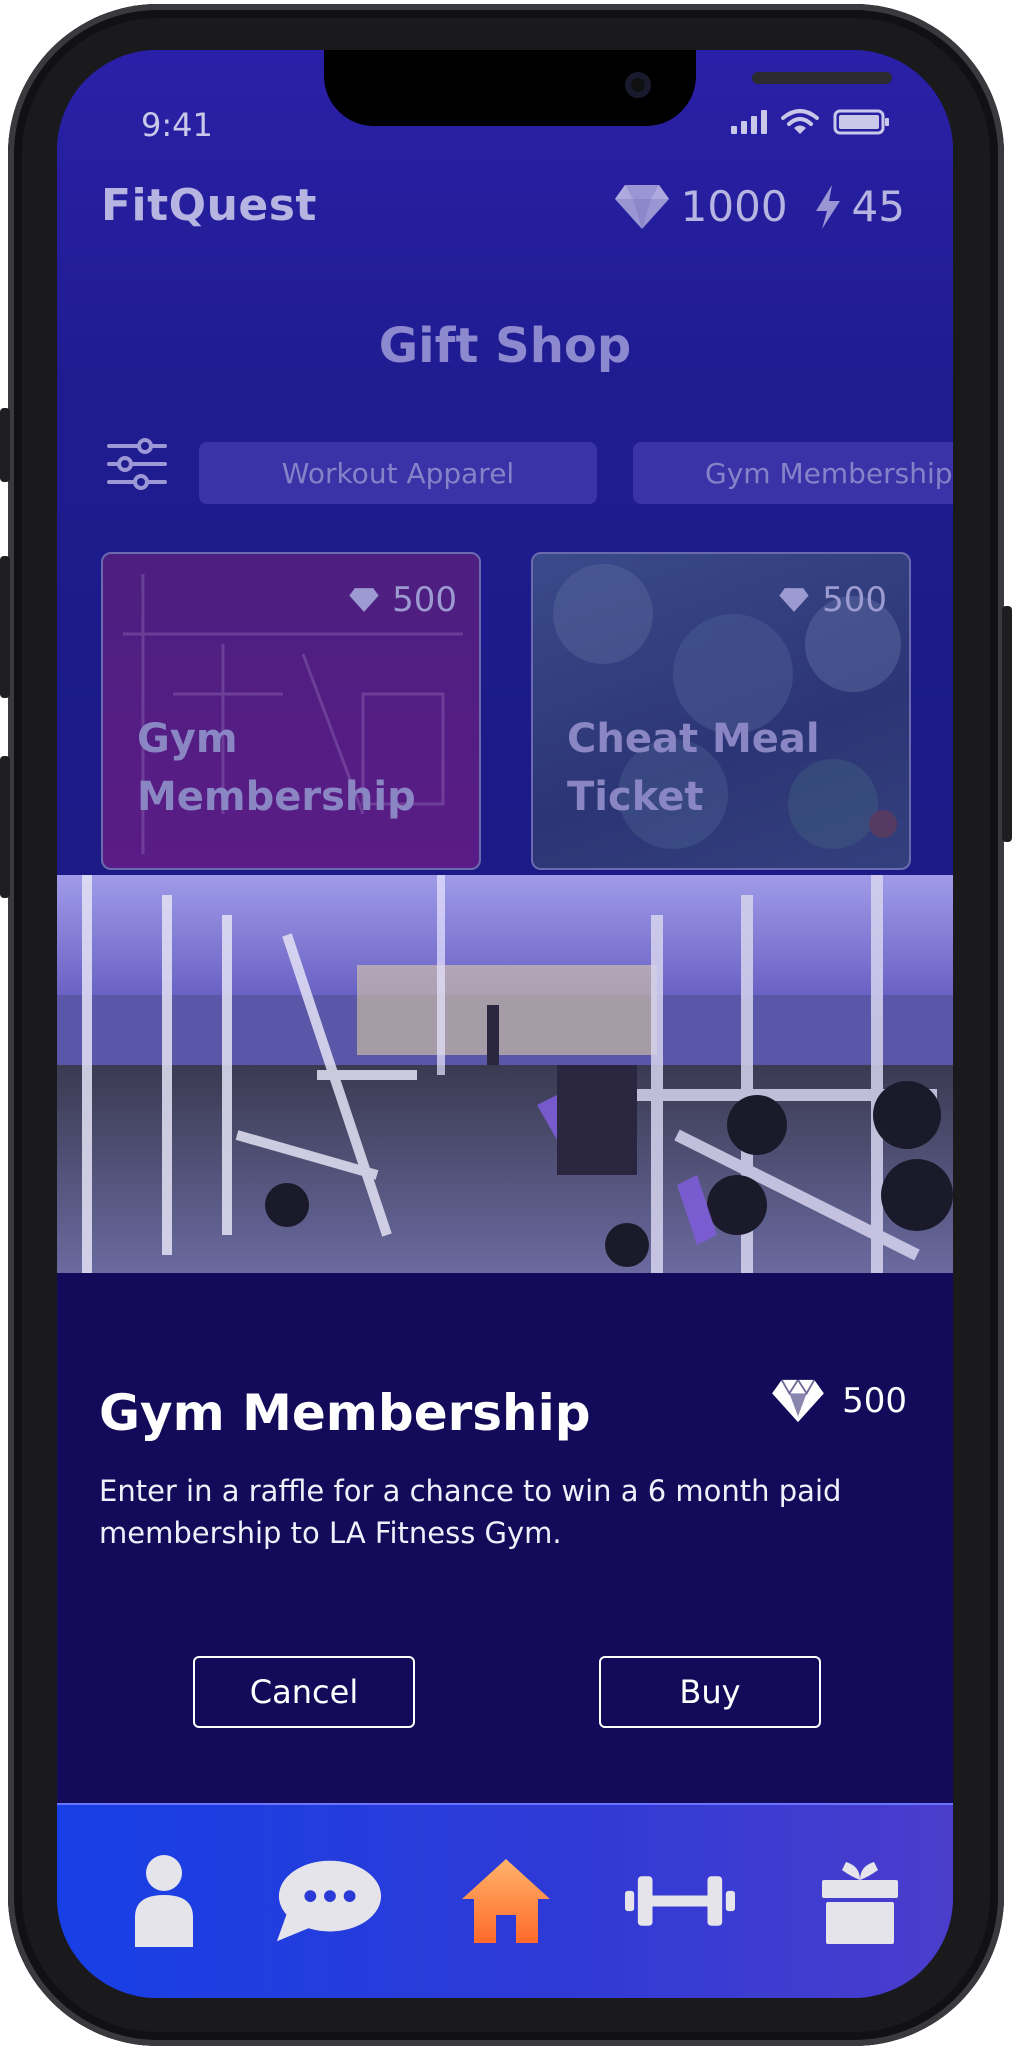 The image size is (1012, 2050). Describe the element at coordinates (793, 473) in the screenshot. I see `chip-gym-membership: Gym Membership` at that location.